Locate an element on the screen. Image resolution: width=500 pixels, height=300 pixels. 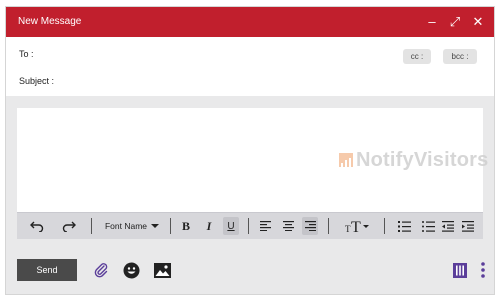
compose-titlebar: New Message – ⤢ ✕ is located at coordinates (250, 22).